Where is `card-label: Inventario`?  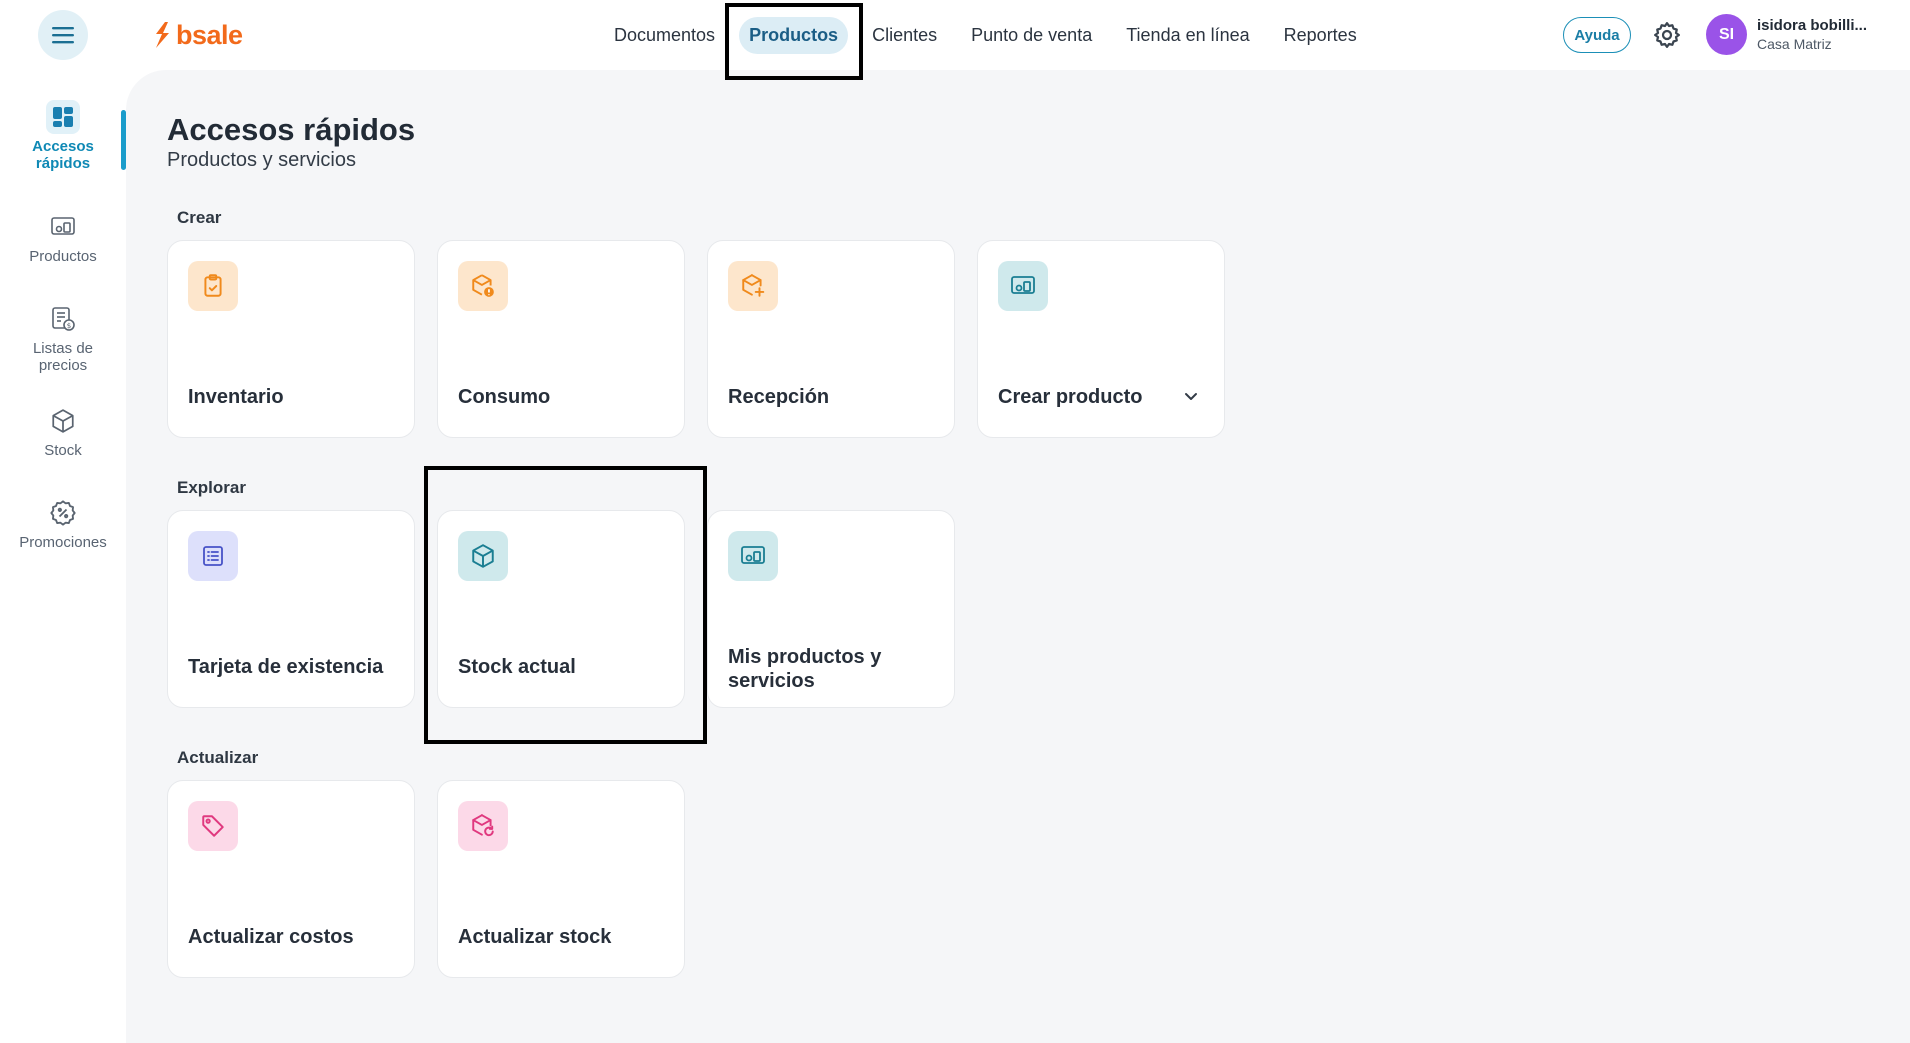
card-label: Inventario is located at coordinates (236, 397).